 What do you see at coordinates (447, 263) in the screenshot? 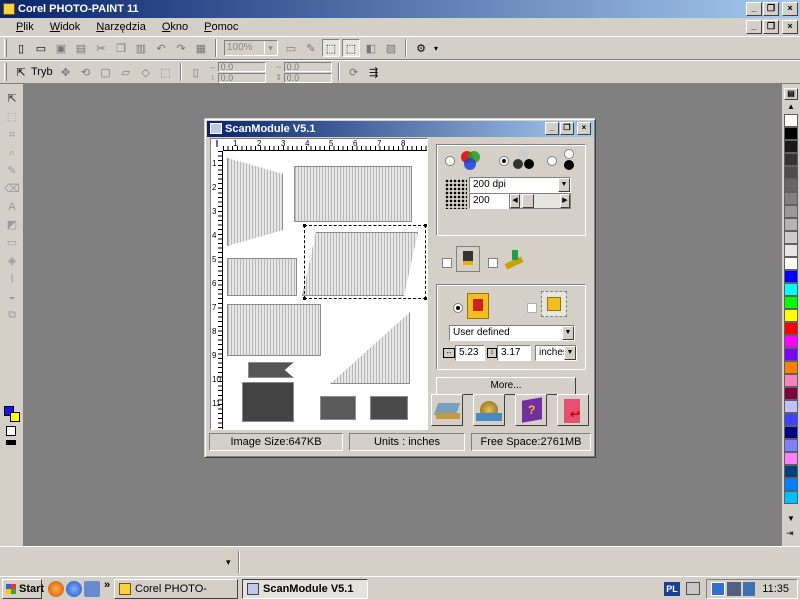
I see `filter-checkbox` at bounding box center [447, 263].